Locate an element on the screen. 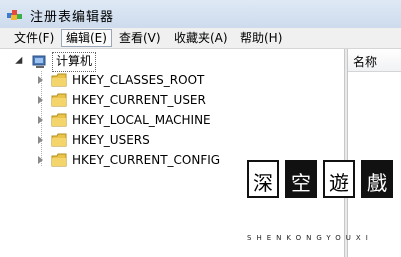 The width and height of the screenshot is (401, 257). watermark-char-box: 遊 is located at coordinates (339, 179).